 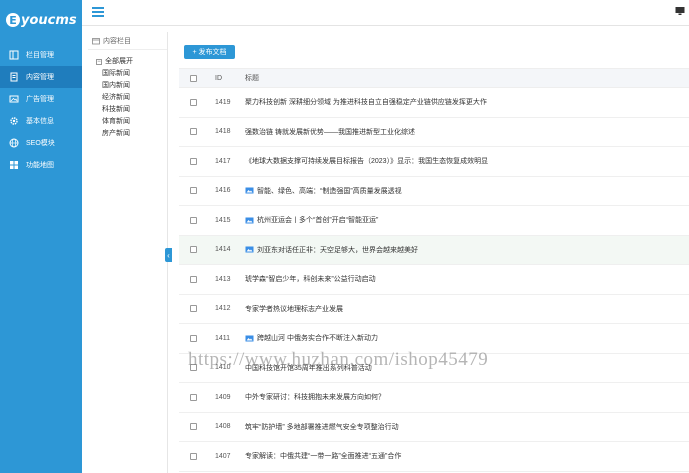 I want to click on monitor-icon, so click(x=680, y=11).